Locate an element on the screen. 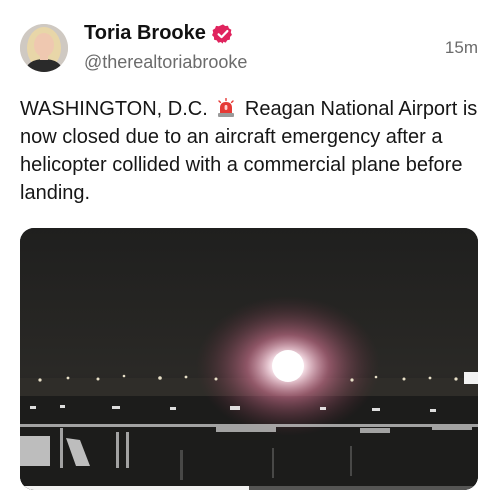 The width and height of the screenshot is (498, 500). avatar is located at coordinates (44, 48).